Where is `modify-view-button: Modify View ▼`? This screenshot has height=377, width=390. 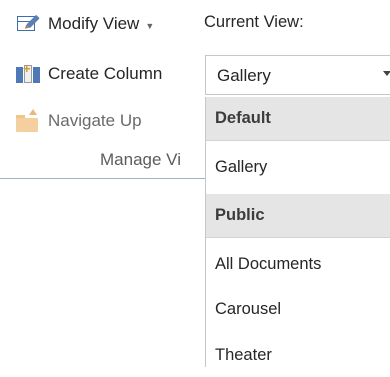
modify-view-button: Modify View ▼ is located at coordinates (84, 24).